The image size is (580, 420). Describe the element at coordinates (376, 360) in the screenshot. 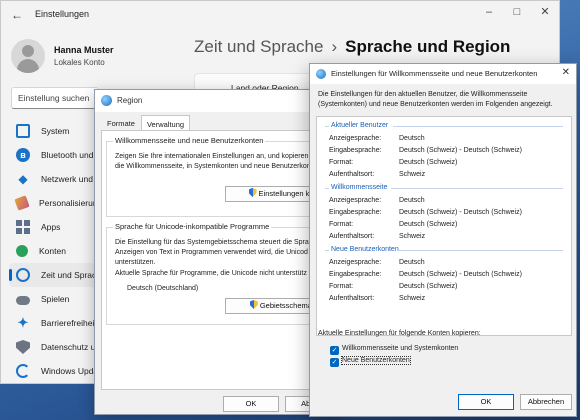

I see `checkbox-label: Neue Benutzerkonten` at that location.